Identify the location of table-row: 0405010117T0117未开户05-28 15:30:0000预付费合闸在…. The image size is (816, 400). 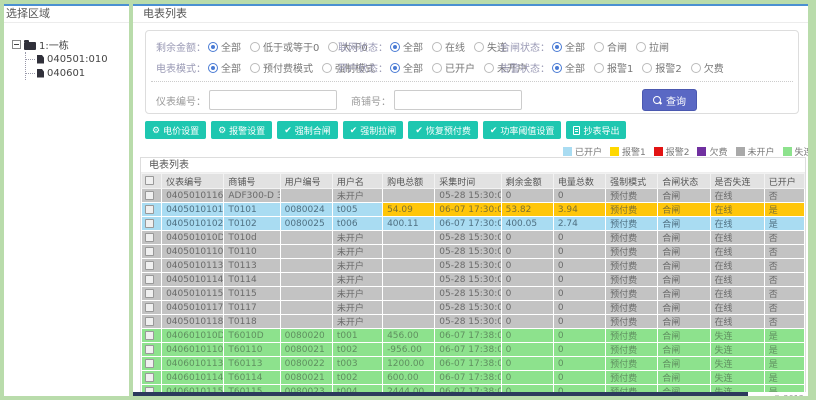
(473, 307).